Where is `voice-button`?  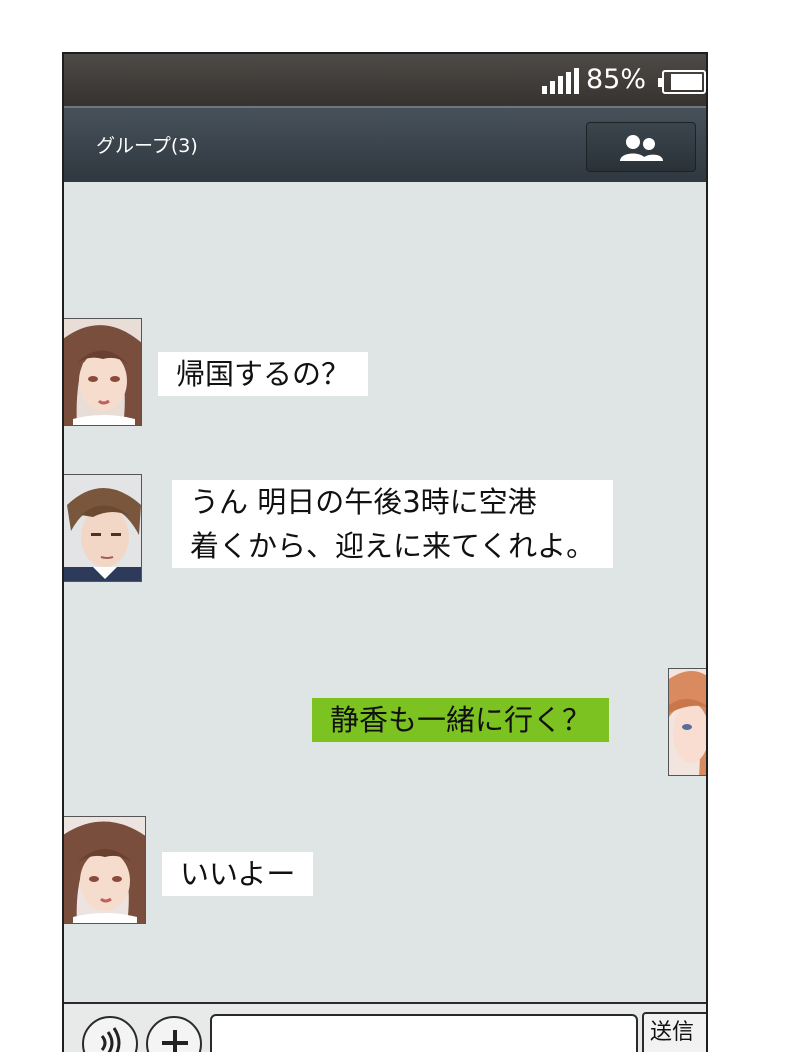 voice-button is located at coordinates (110, 1034).